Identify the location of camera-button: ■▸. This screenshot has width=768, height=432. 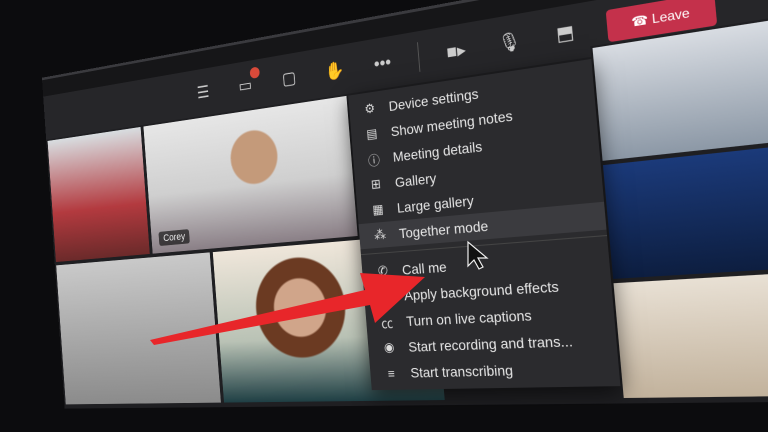
(456, 50).